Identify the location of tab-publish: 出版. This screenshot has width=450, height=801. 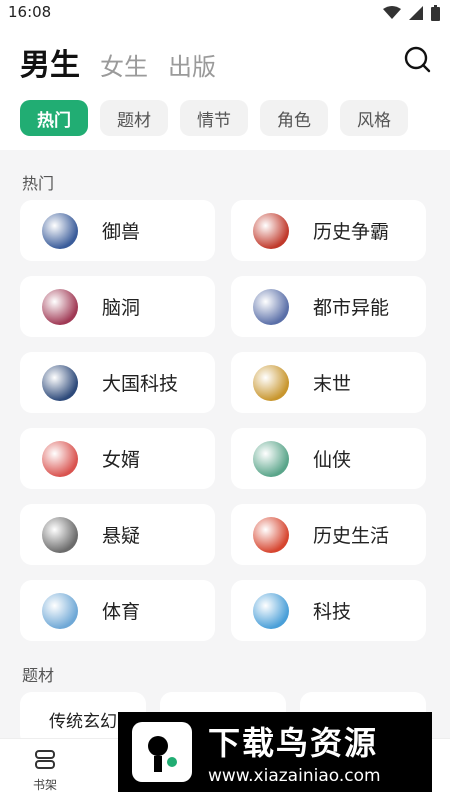
(192, 64).